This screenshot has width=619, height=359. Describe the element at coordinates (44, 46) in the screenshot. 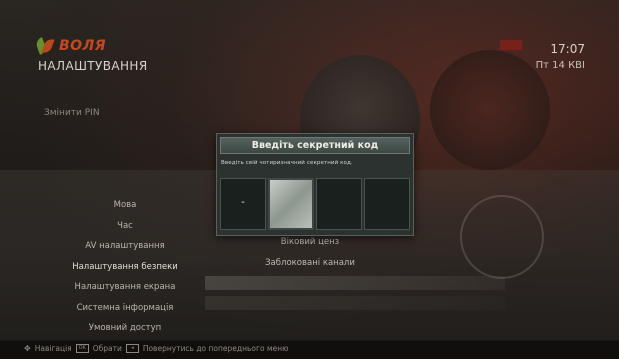

I see `logo-icon` at that location.